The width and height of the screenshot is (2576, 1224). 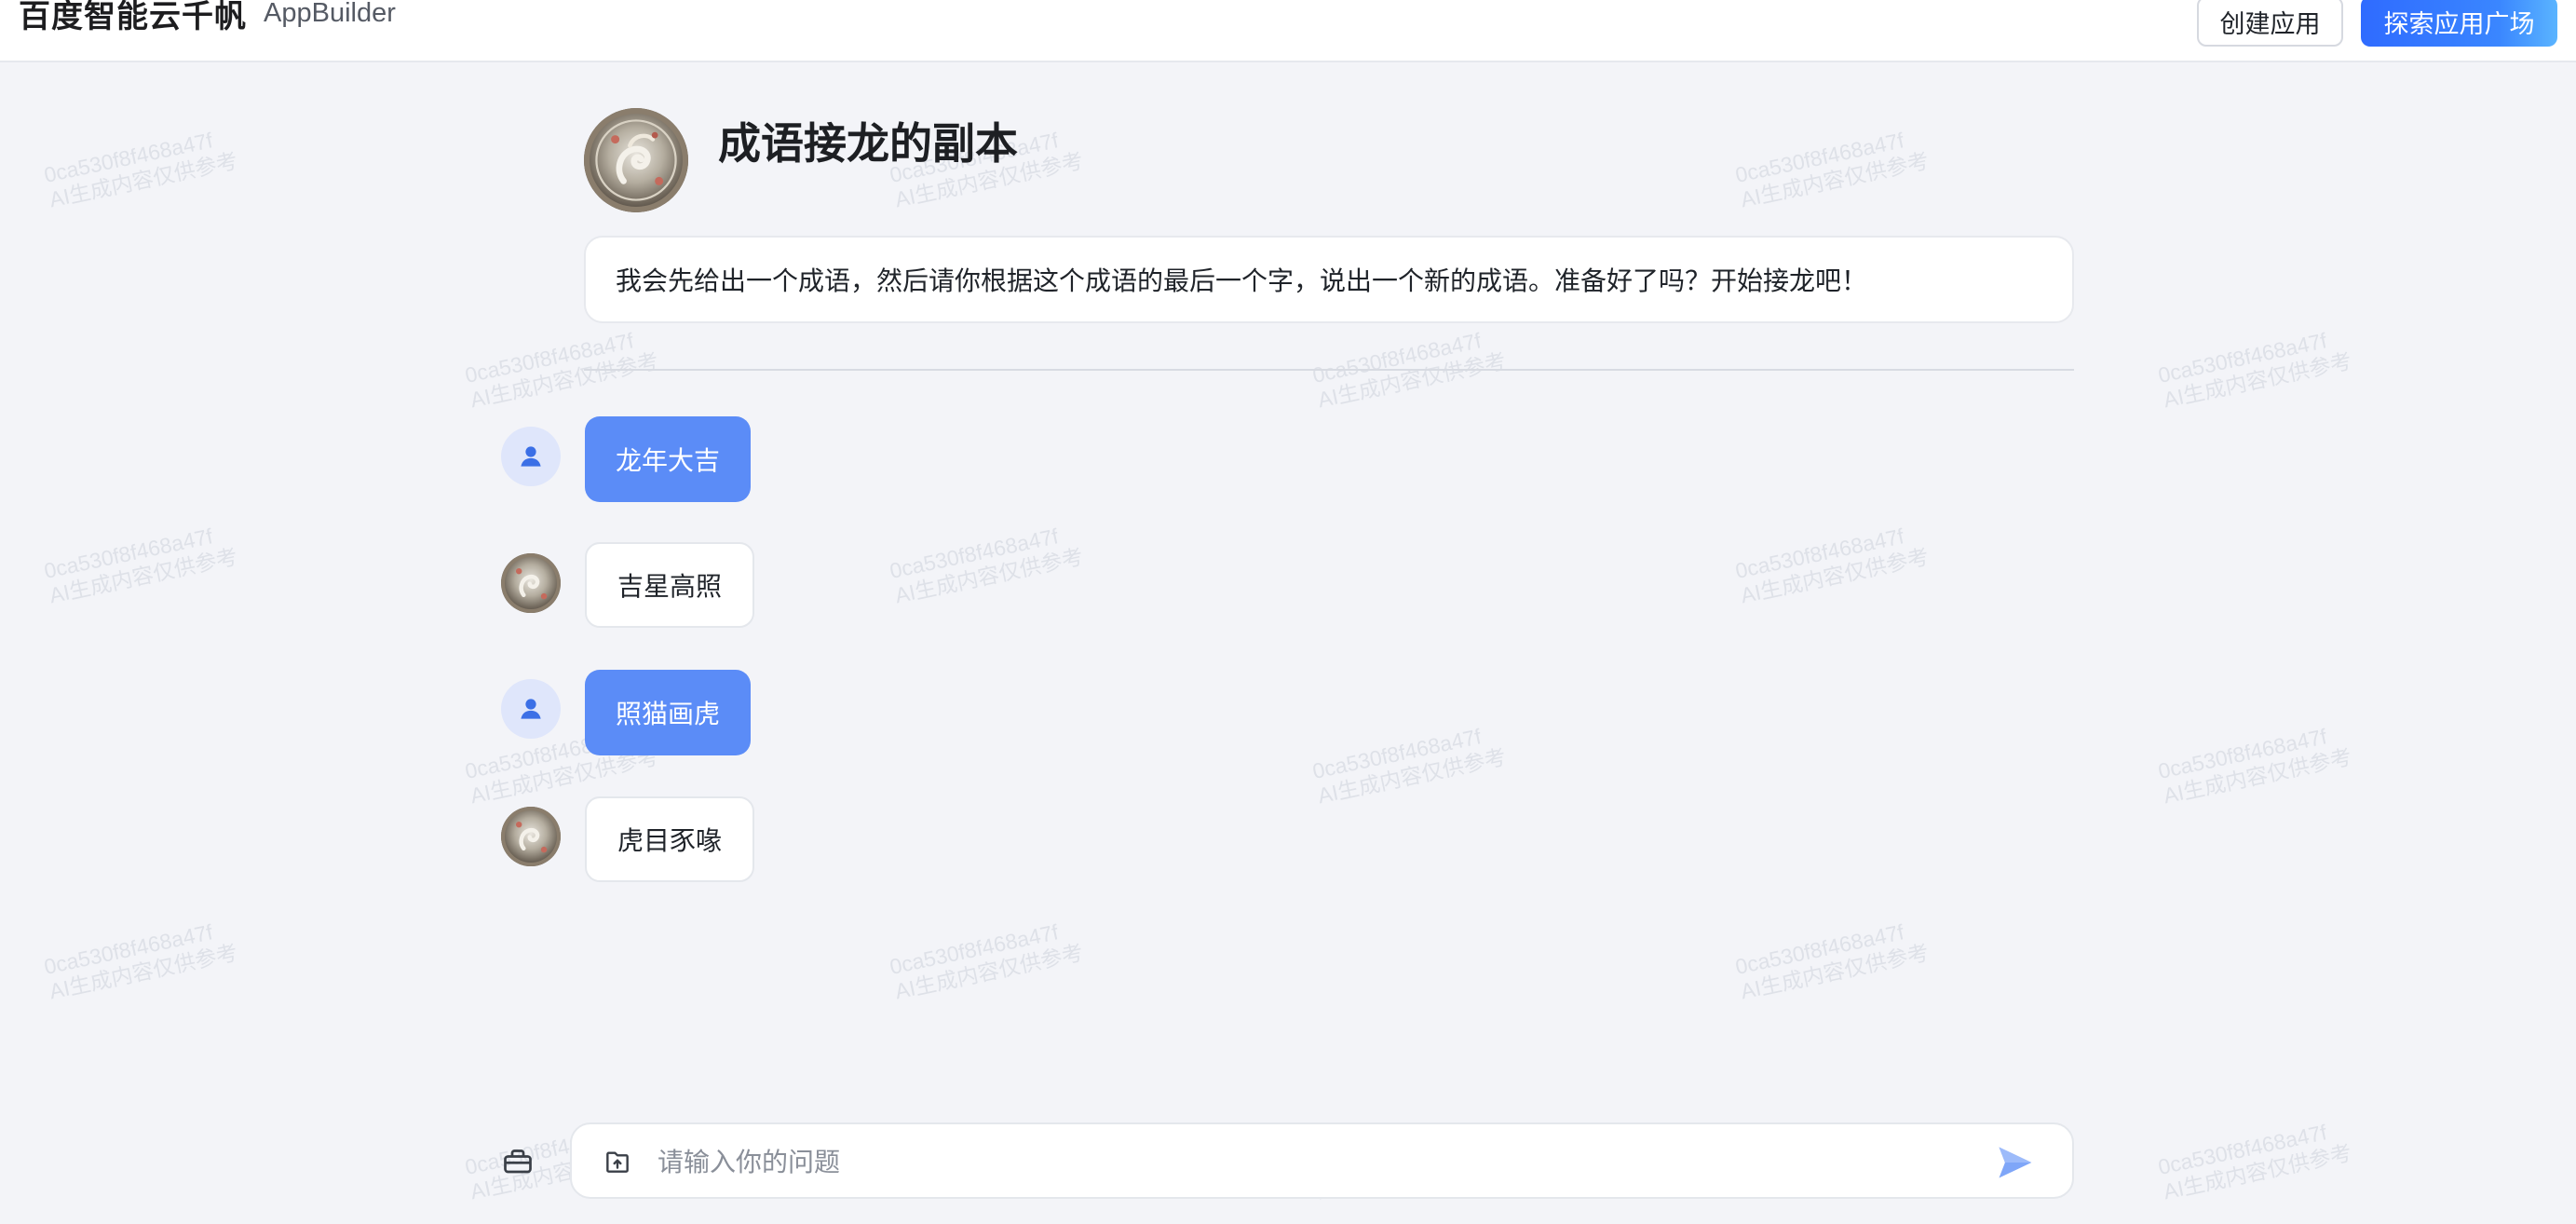 I want to click on message-text: 龙年大吉, so click(x=668, y=460).